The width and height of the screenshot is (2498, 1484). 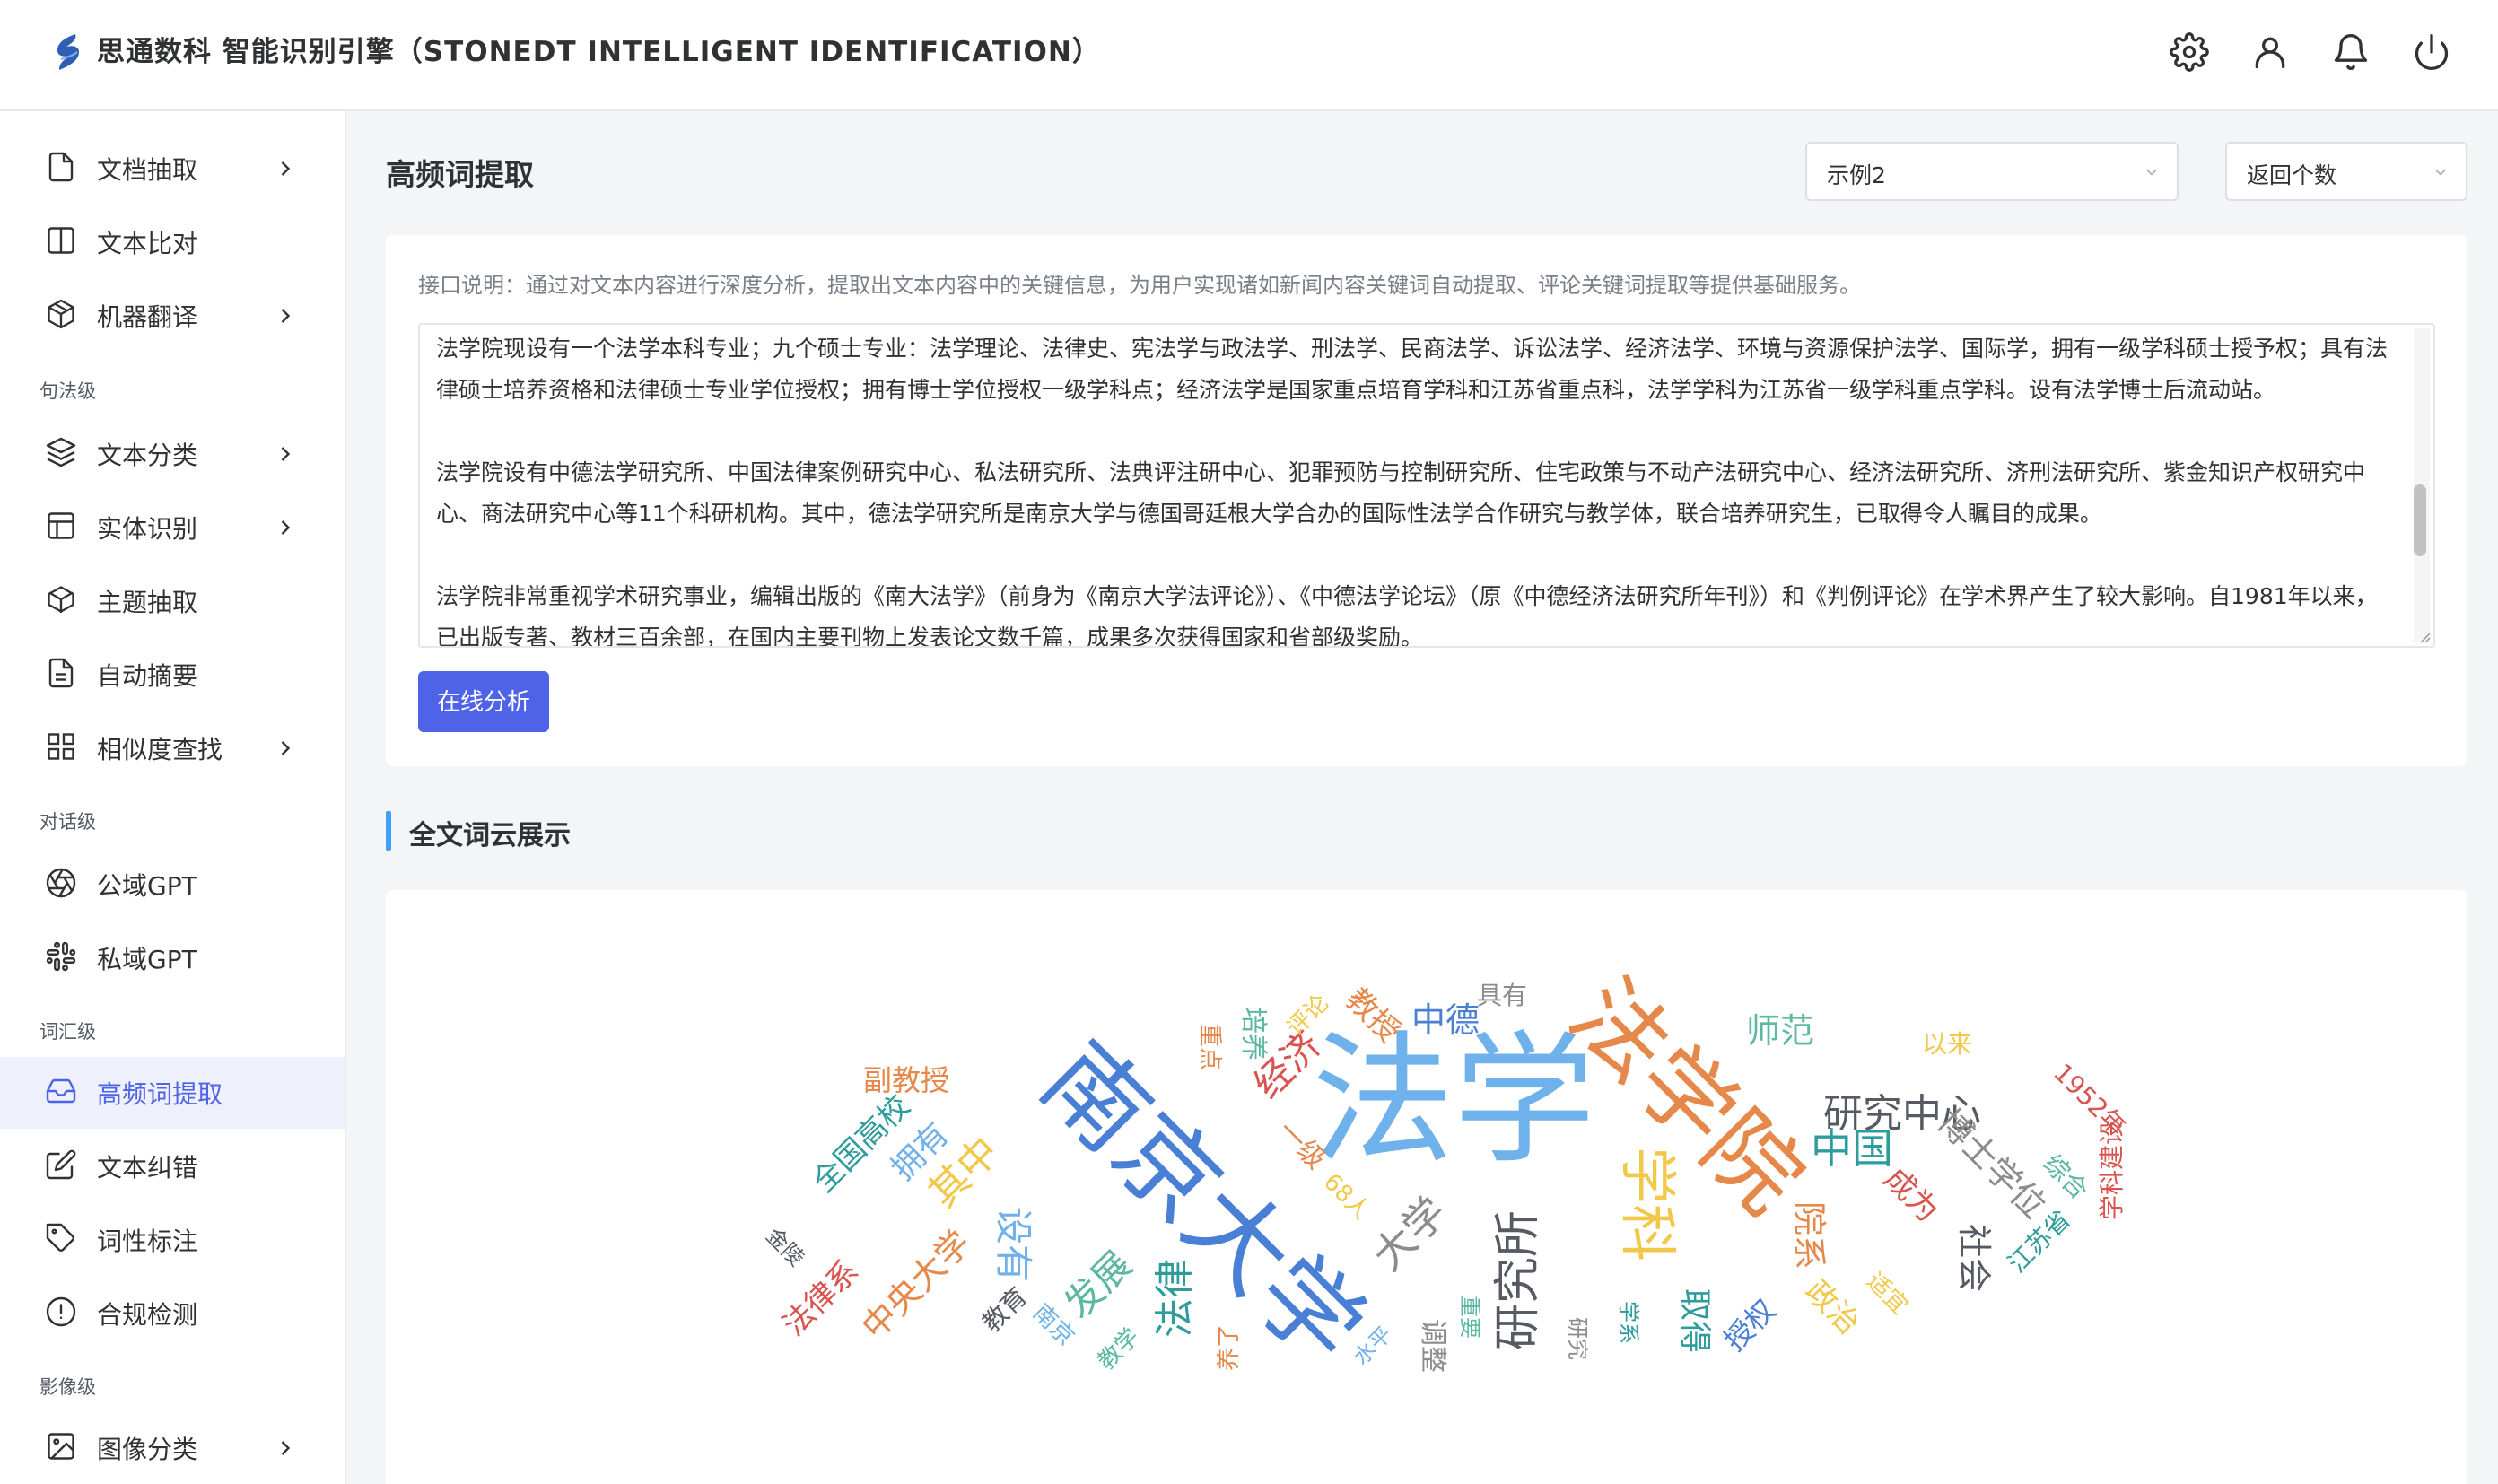 What do you see at coordinates (785, 1247) in the screenshot?
I see `wordcloud-word: 金陵` at bounding box center [785, 1247].